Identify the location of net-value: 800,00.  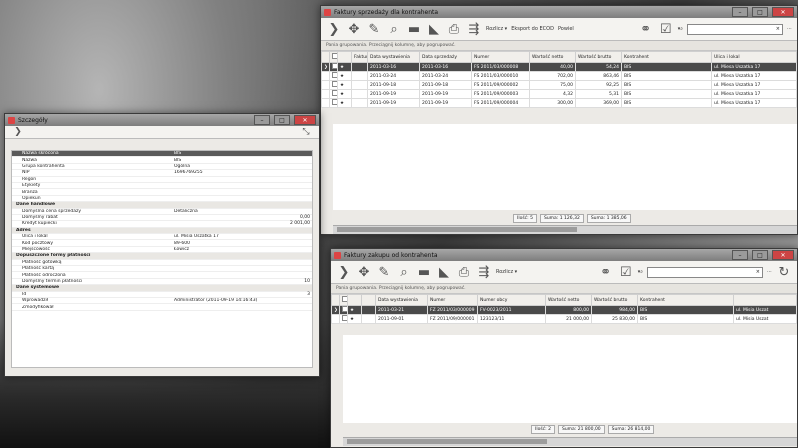
(568, 310).